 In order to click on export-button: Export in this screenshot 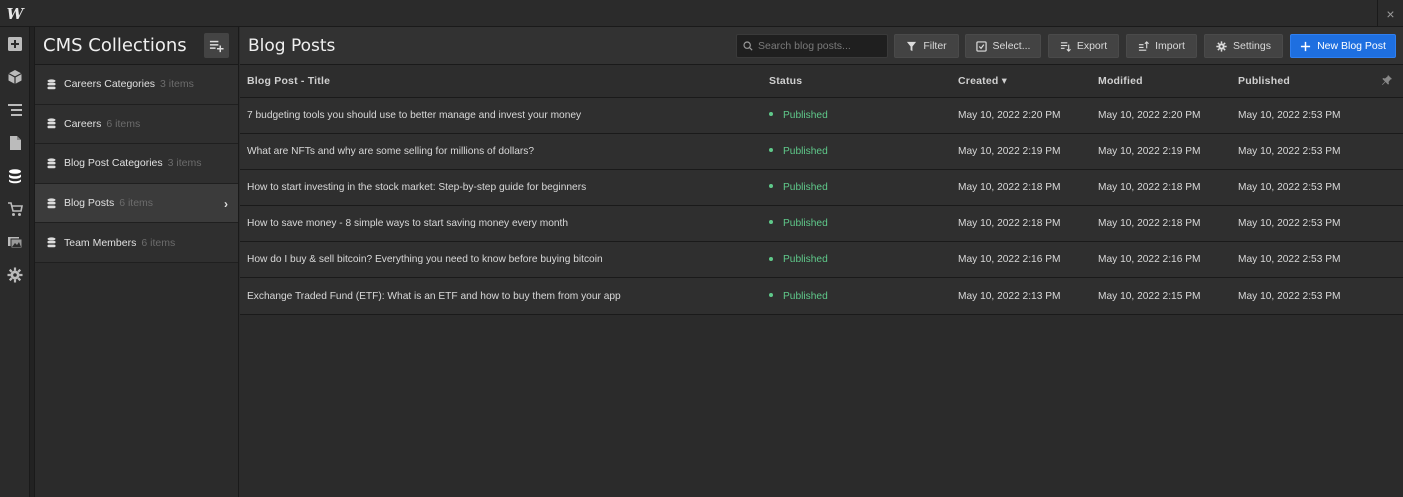, I will do `click(1083, 46)`.